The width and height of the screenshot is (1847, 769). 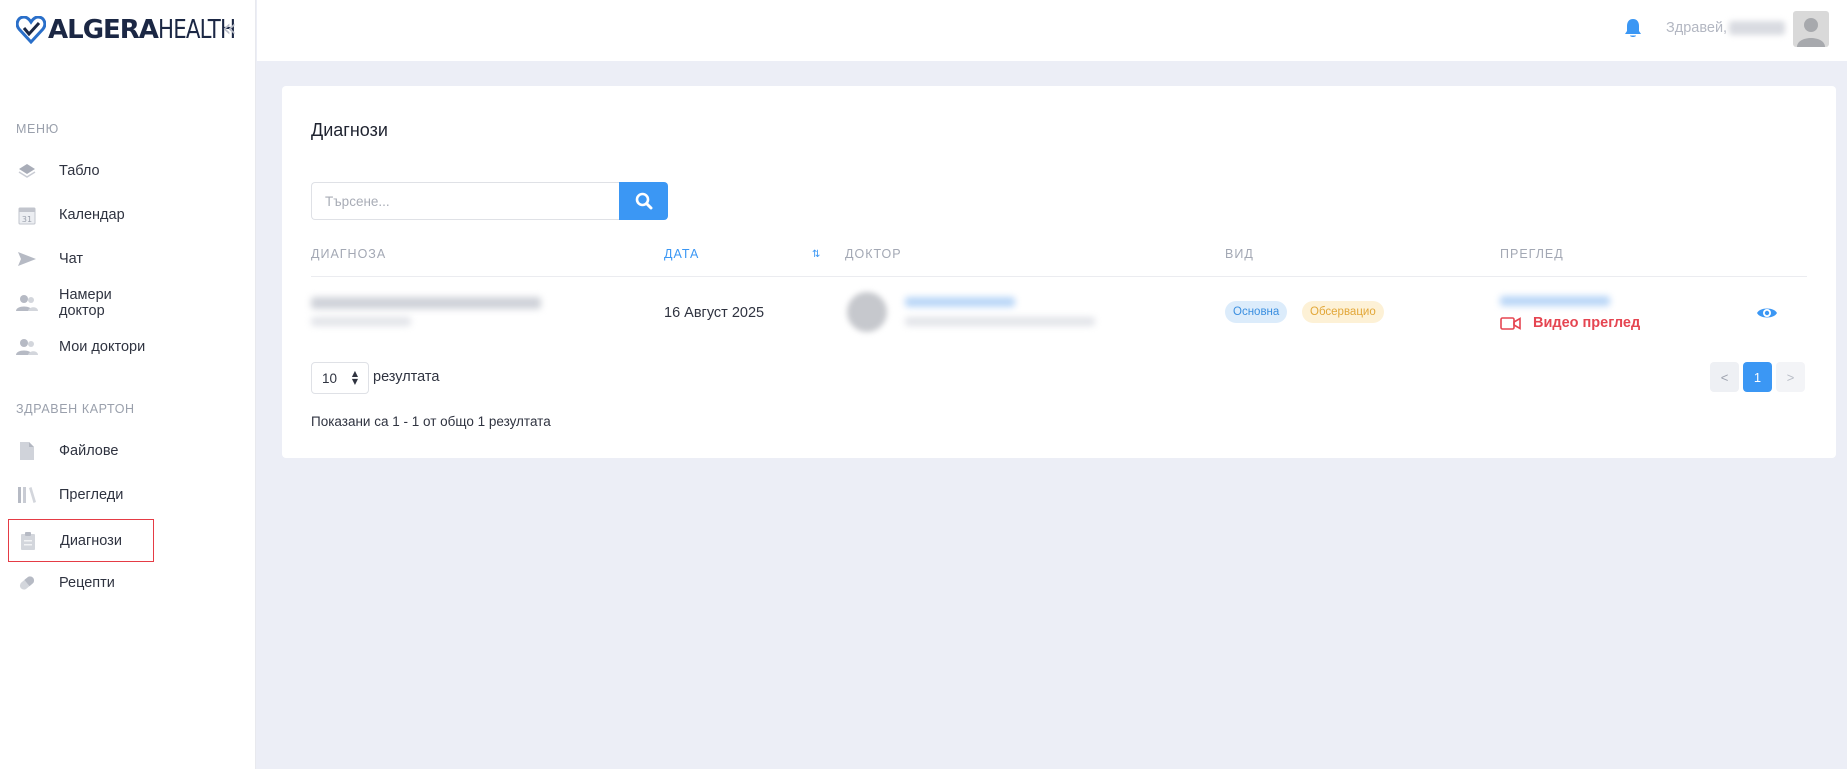 I want to click on file-icon, so click(x=27, y=451).